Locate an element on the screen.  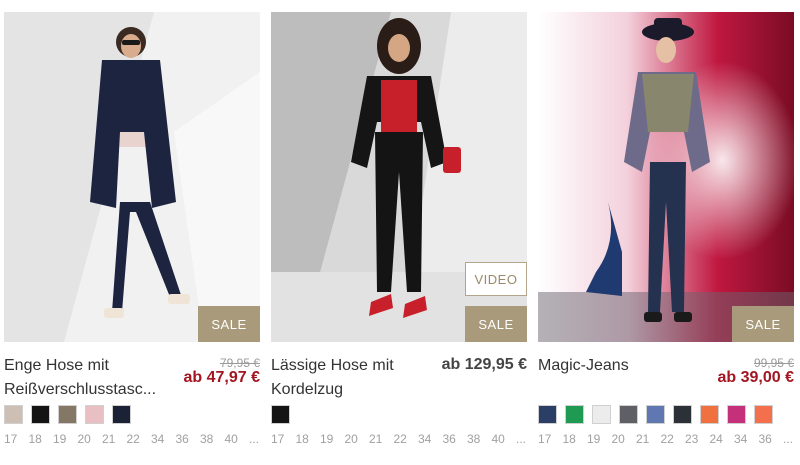
video-button: VIDEO is located at coordinates (496, 279).